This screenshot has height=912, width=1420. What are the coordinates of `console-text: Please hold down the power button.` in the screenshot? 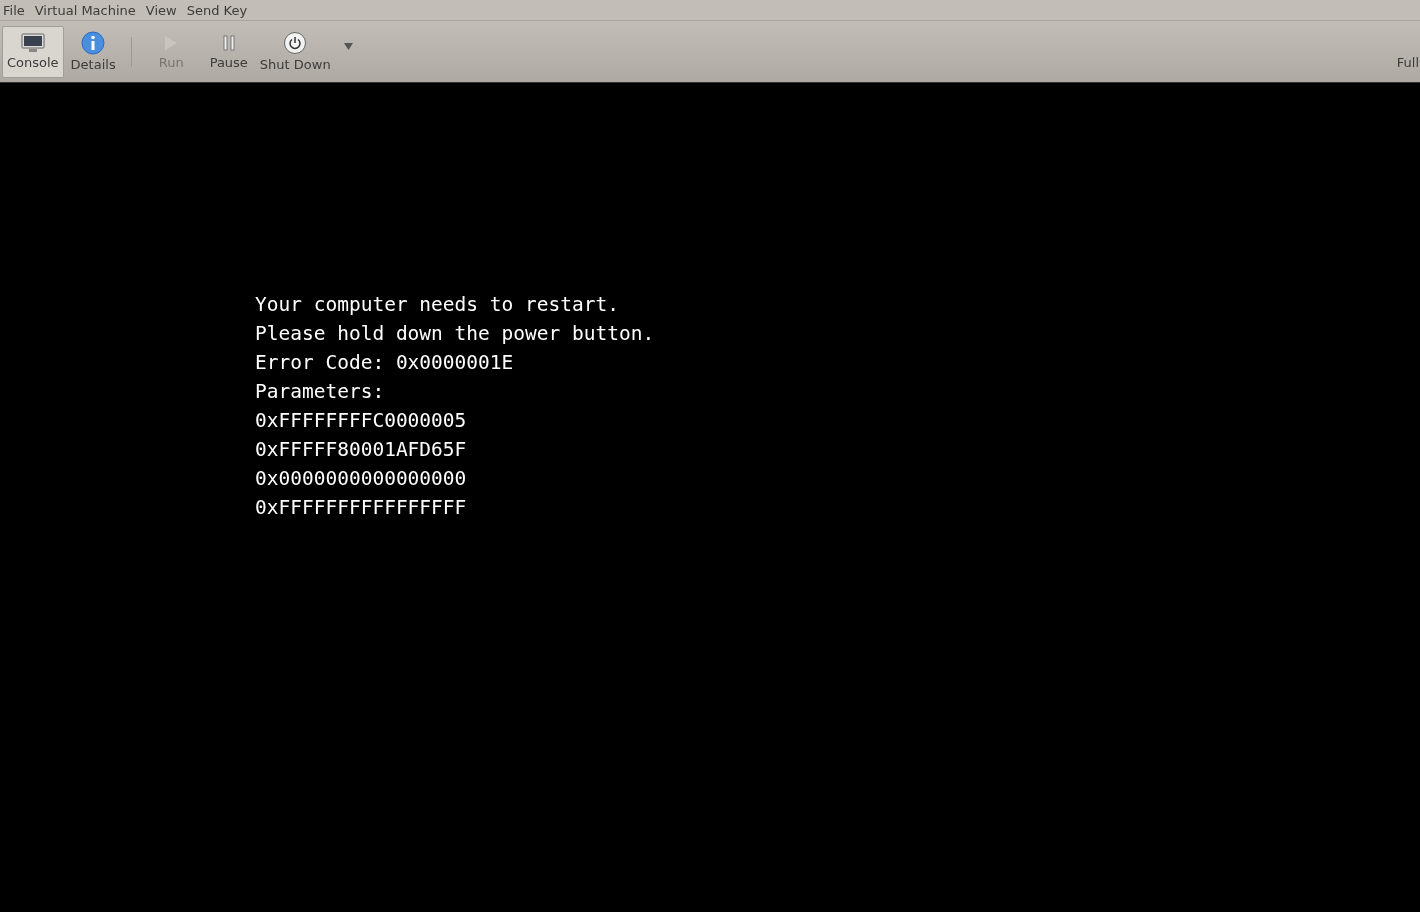 It's located at (455, 334).